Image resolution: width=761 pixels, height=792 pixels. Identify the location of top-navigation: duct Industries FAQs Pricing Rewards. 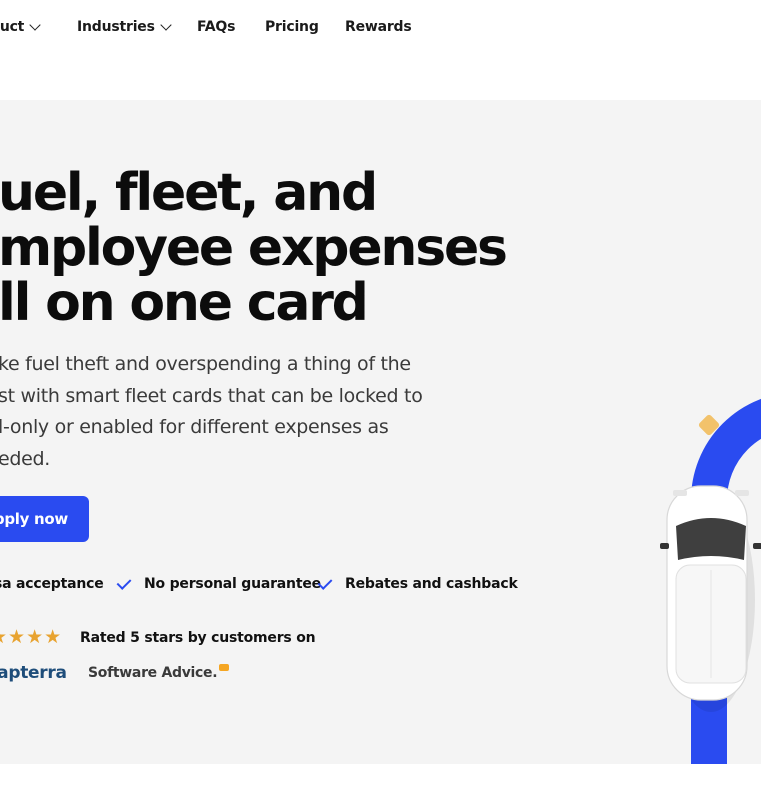
(380, 50).